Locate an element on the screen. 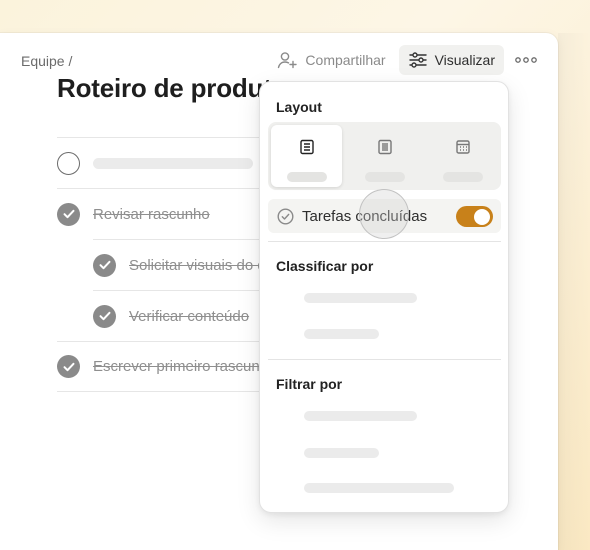 The height and width of the screenshot is (550, 590). task-label: Escrever primeiro rascunho is located at coordinates (185, 366).